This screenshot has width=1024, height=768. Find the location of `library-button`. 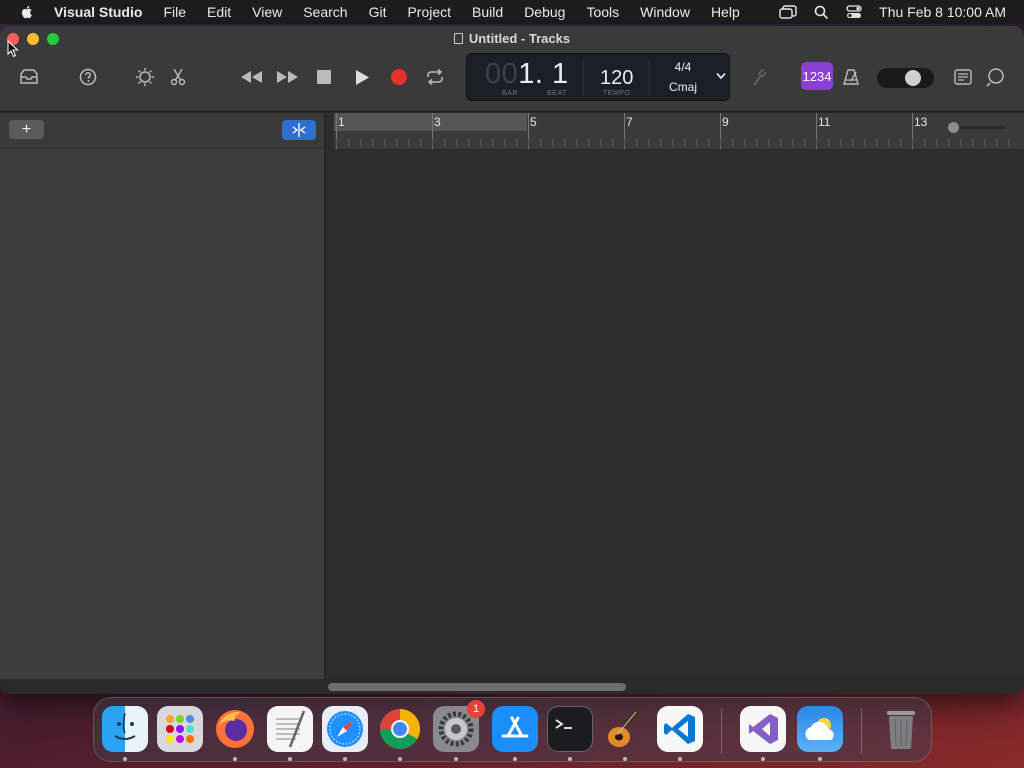

library-button is located at coordinates (29, 77).